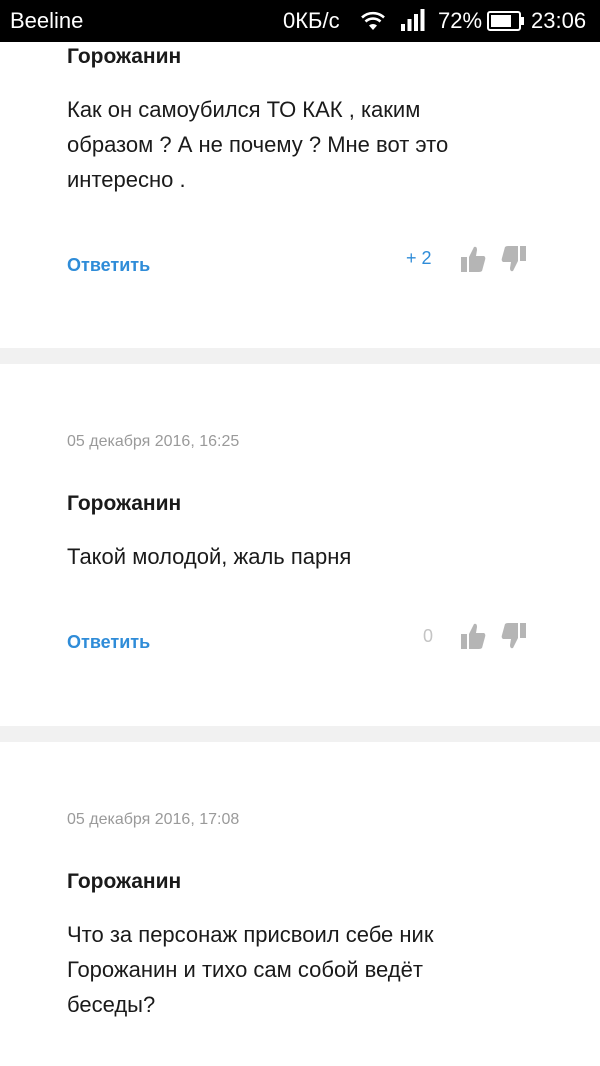 The width and height of the screenshot is (600, 1066). I want to click on comment-date: 05 декабря 2016, 16:25, so click(153, 441).